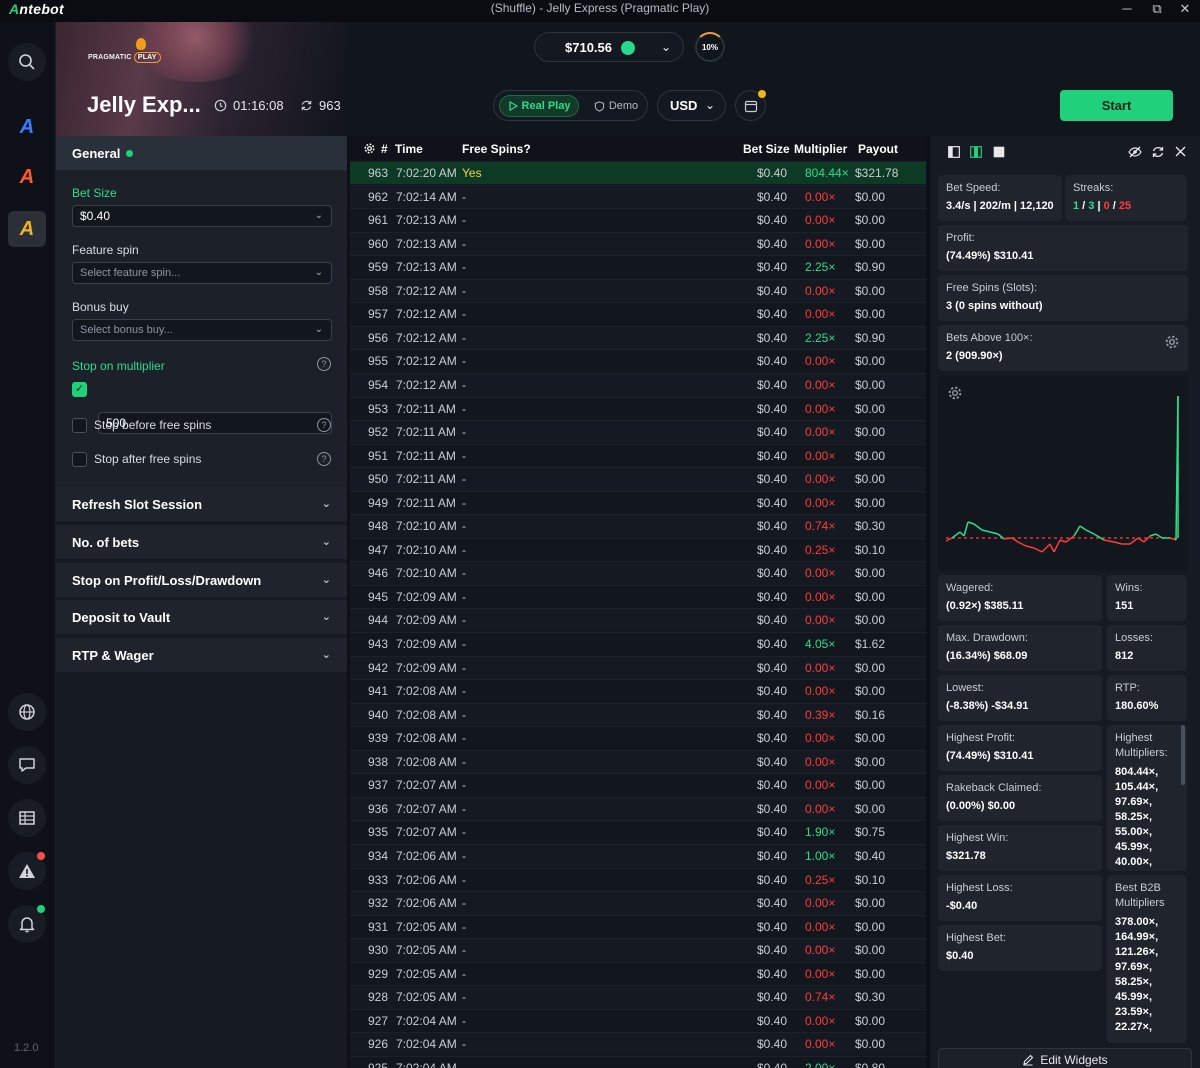  Describe the element at coordinates (638, 855) in the screenshot. I see `table-row: 934 7:02:06 AM - $0.40 1.00× $0.40` at that location.